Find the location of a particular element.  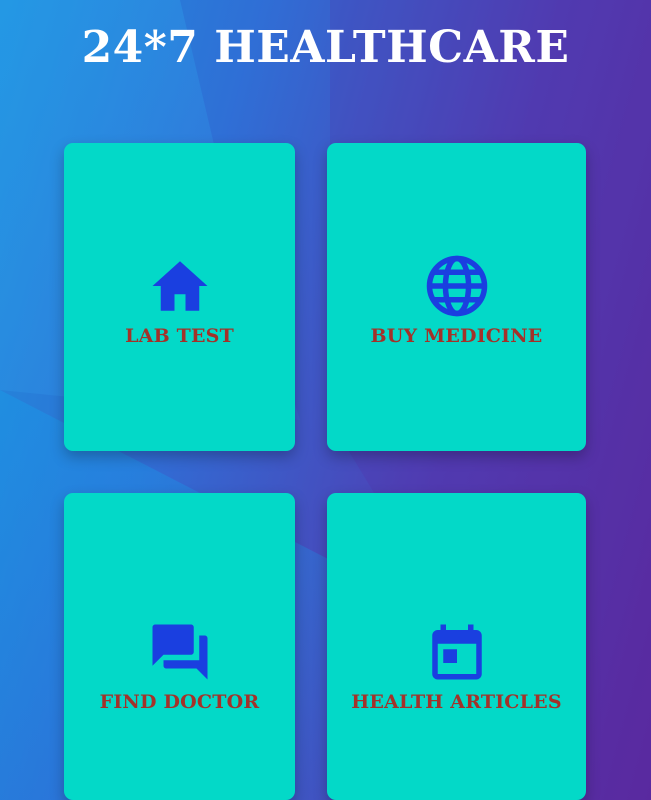

health-articles-label: HEALTH ARTICLES is located at coordinates (456, 701).